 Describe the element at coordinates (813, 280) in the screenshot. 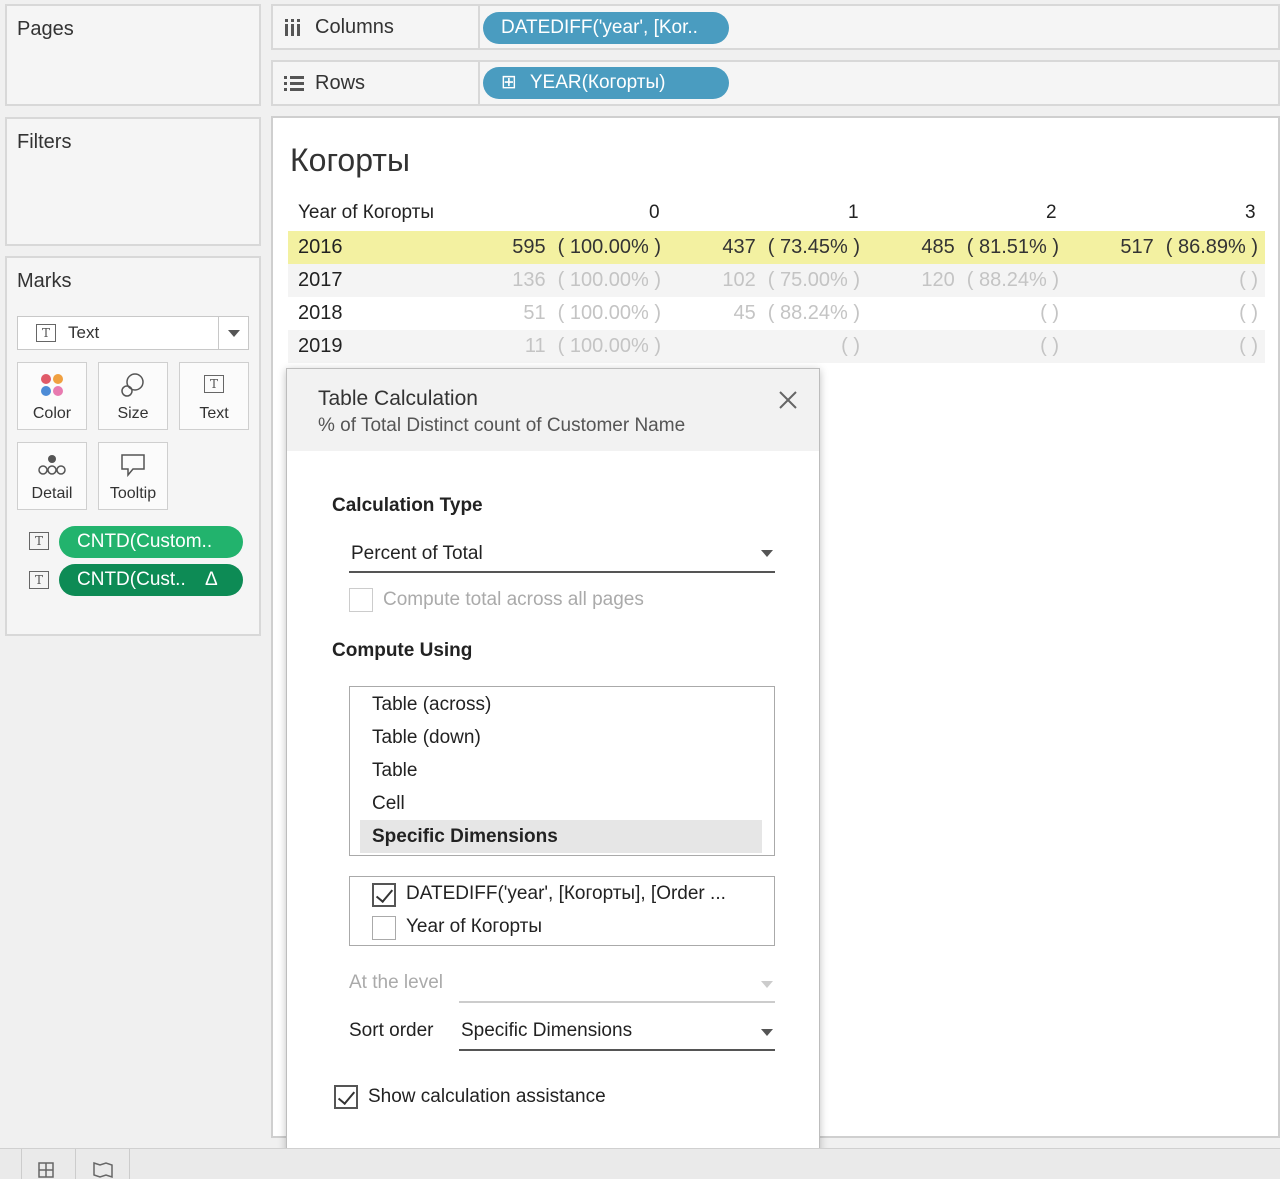

I see `cell-percent: ( 75.00% )` at that location.